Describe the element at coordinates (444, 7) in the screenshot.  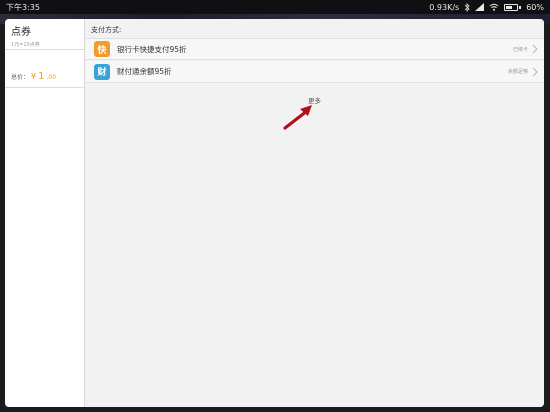
I see `network-speed: 0.93K/s` at that location.